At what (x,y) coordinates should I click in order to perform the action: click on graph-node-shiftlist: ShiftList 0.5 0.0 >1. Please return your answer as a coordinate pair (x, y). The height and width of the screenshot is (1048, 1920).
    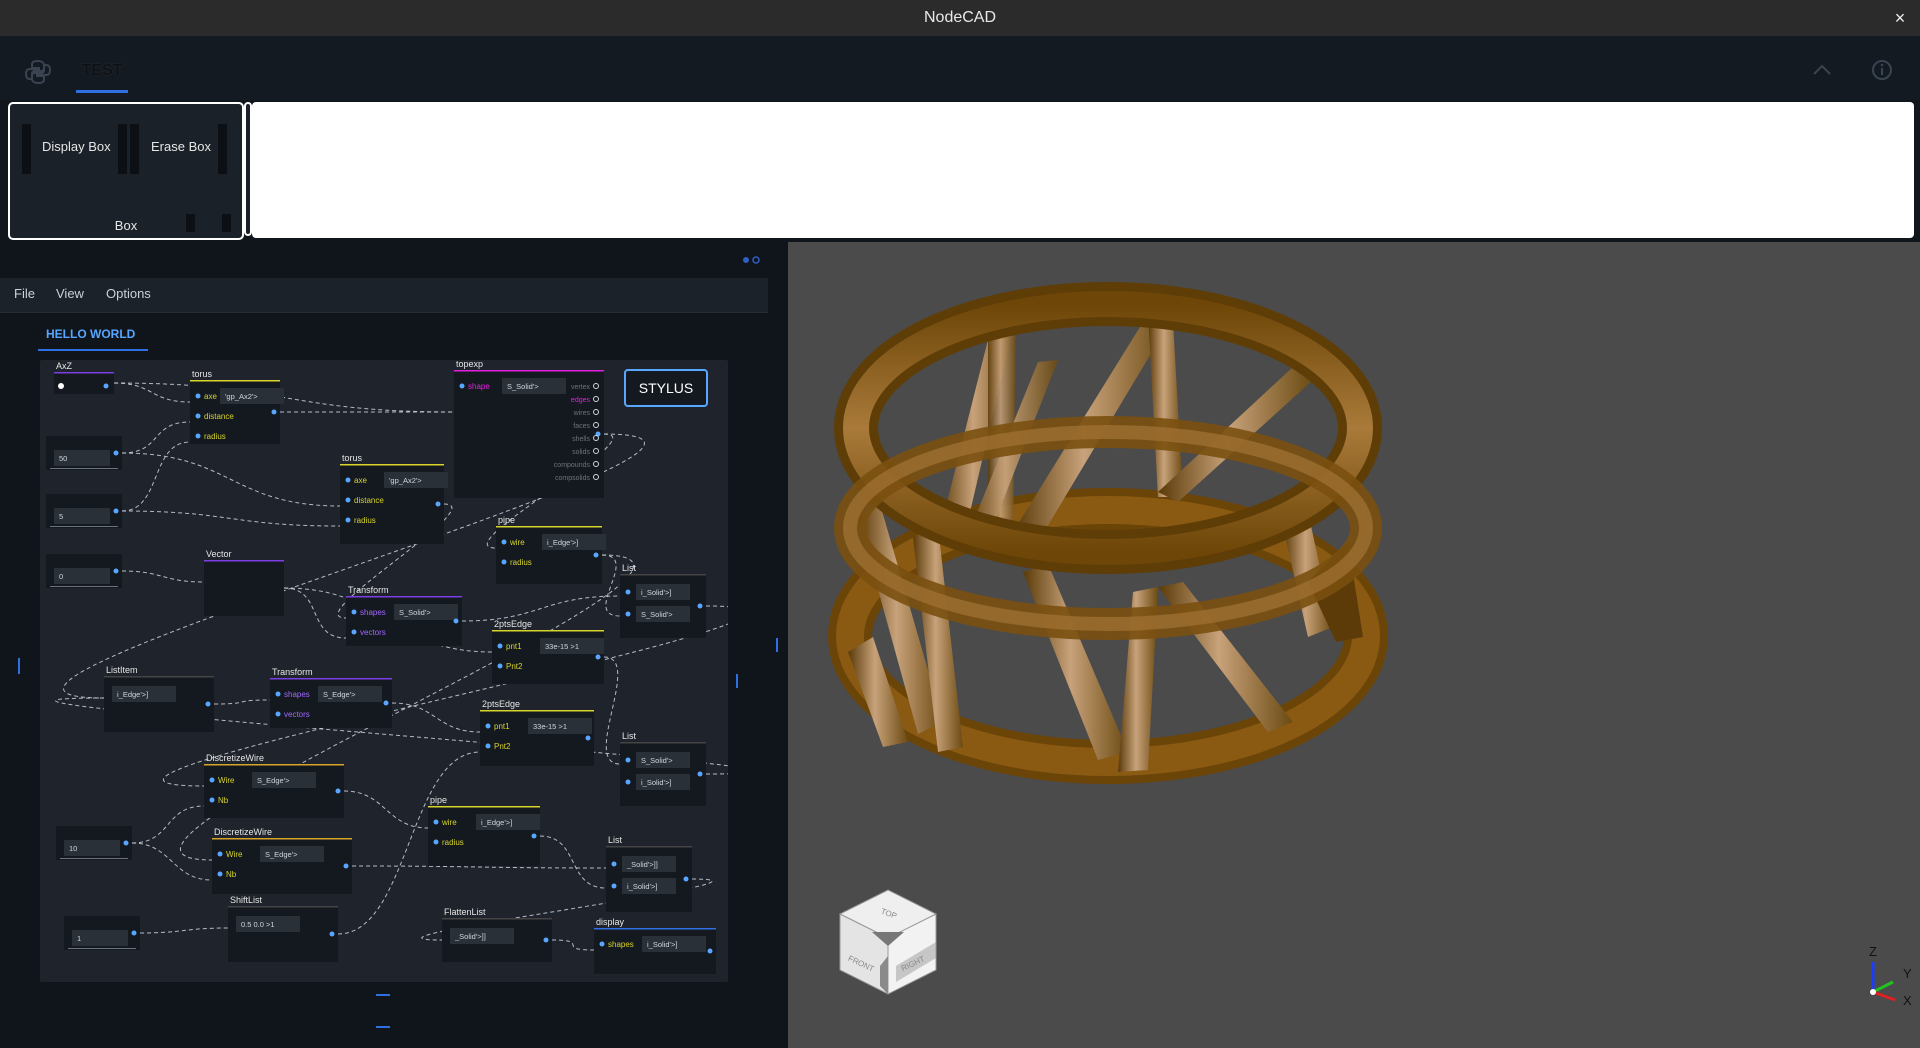
    Looking at the image, I should click on (283, 928).